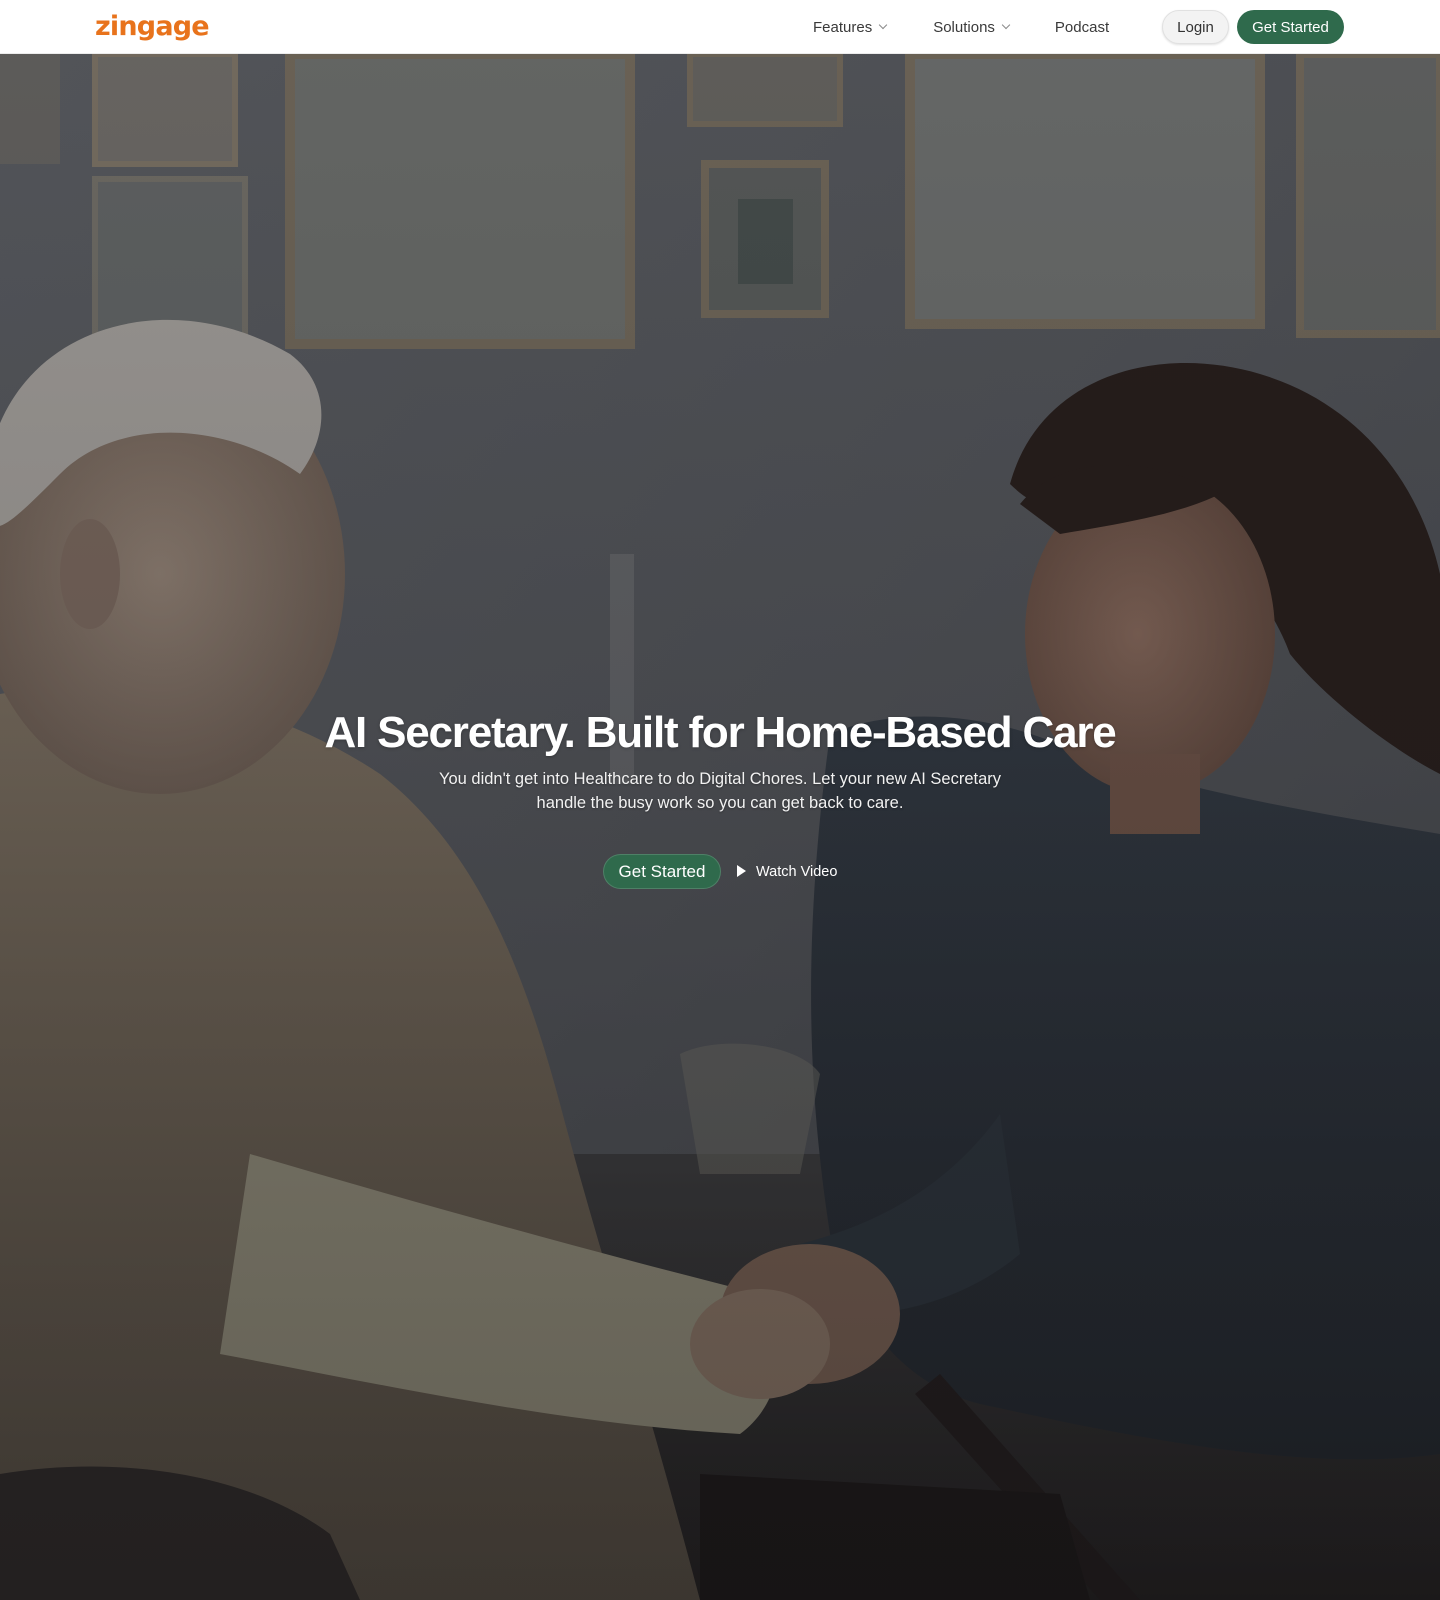 The width and height of the screenshot is (1440, 1600). Describe the element at coordinates (797, 871) in the screenshot. I see `watch-video-label: Watch Video` at that location.